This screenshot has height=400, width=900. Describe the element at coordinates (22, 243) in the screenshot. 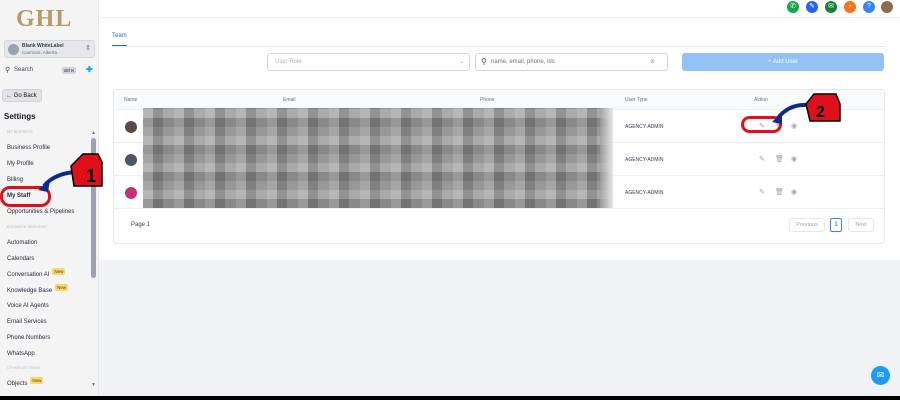

I see `sidebar-item-automation: Automation` at that location.